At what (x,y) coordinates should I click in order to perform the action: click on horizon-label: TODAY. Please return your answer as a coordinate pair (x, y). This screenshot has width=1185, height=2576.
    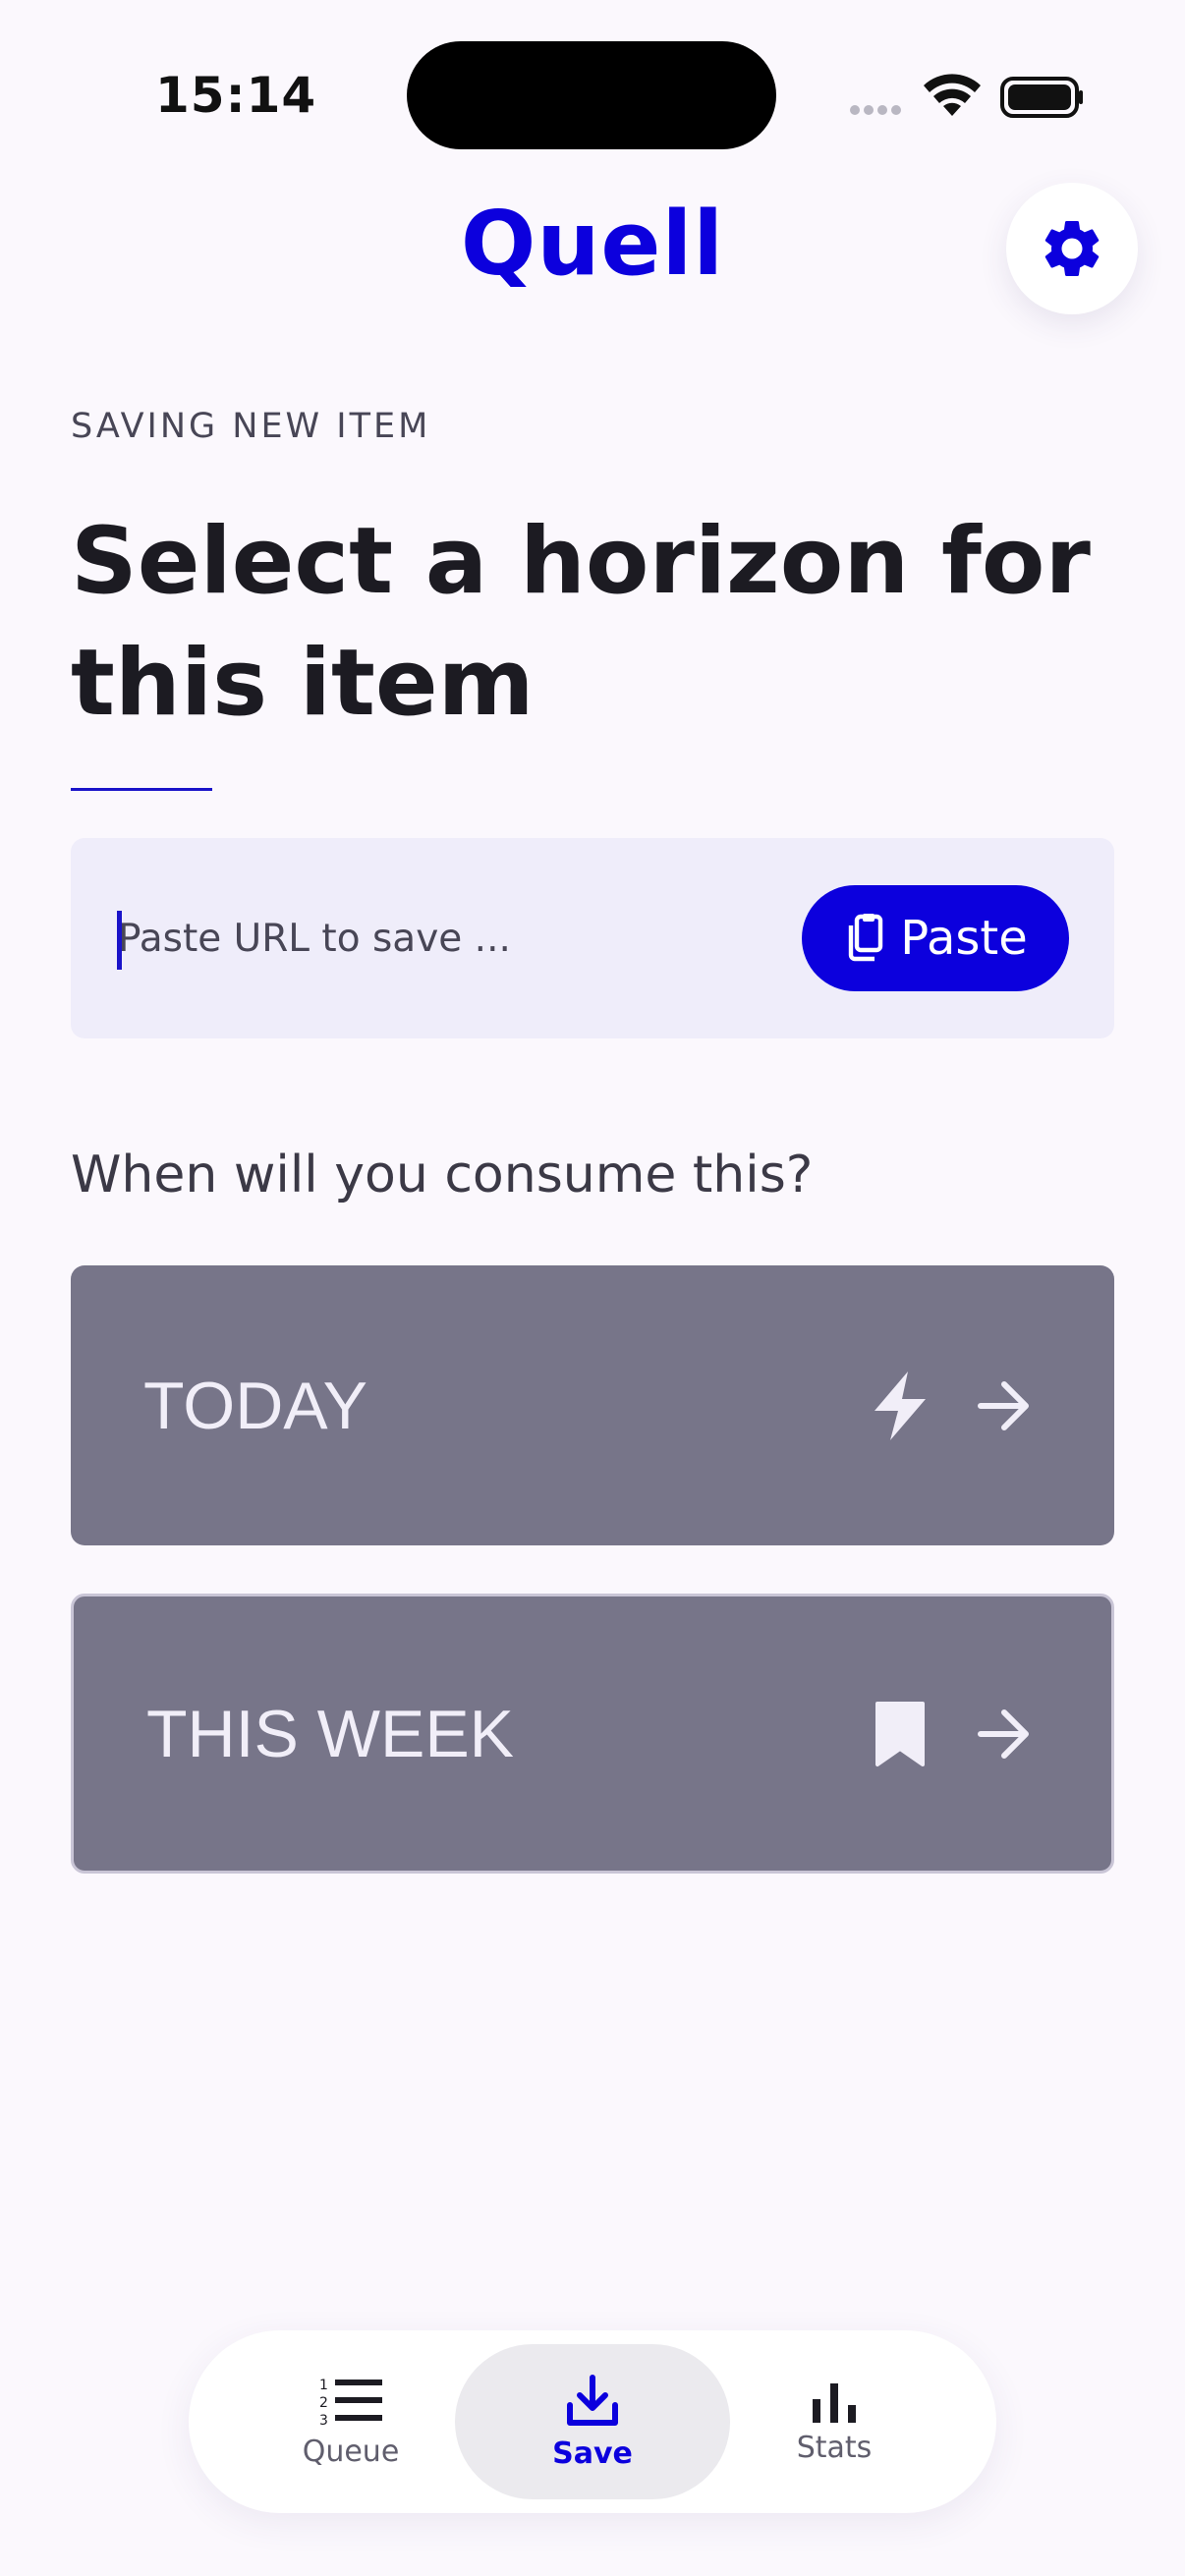
    Looking at the image, I should click on (255, 1405).